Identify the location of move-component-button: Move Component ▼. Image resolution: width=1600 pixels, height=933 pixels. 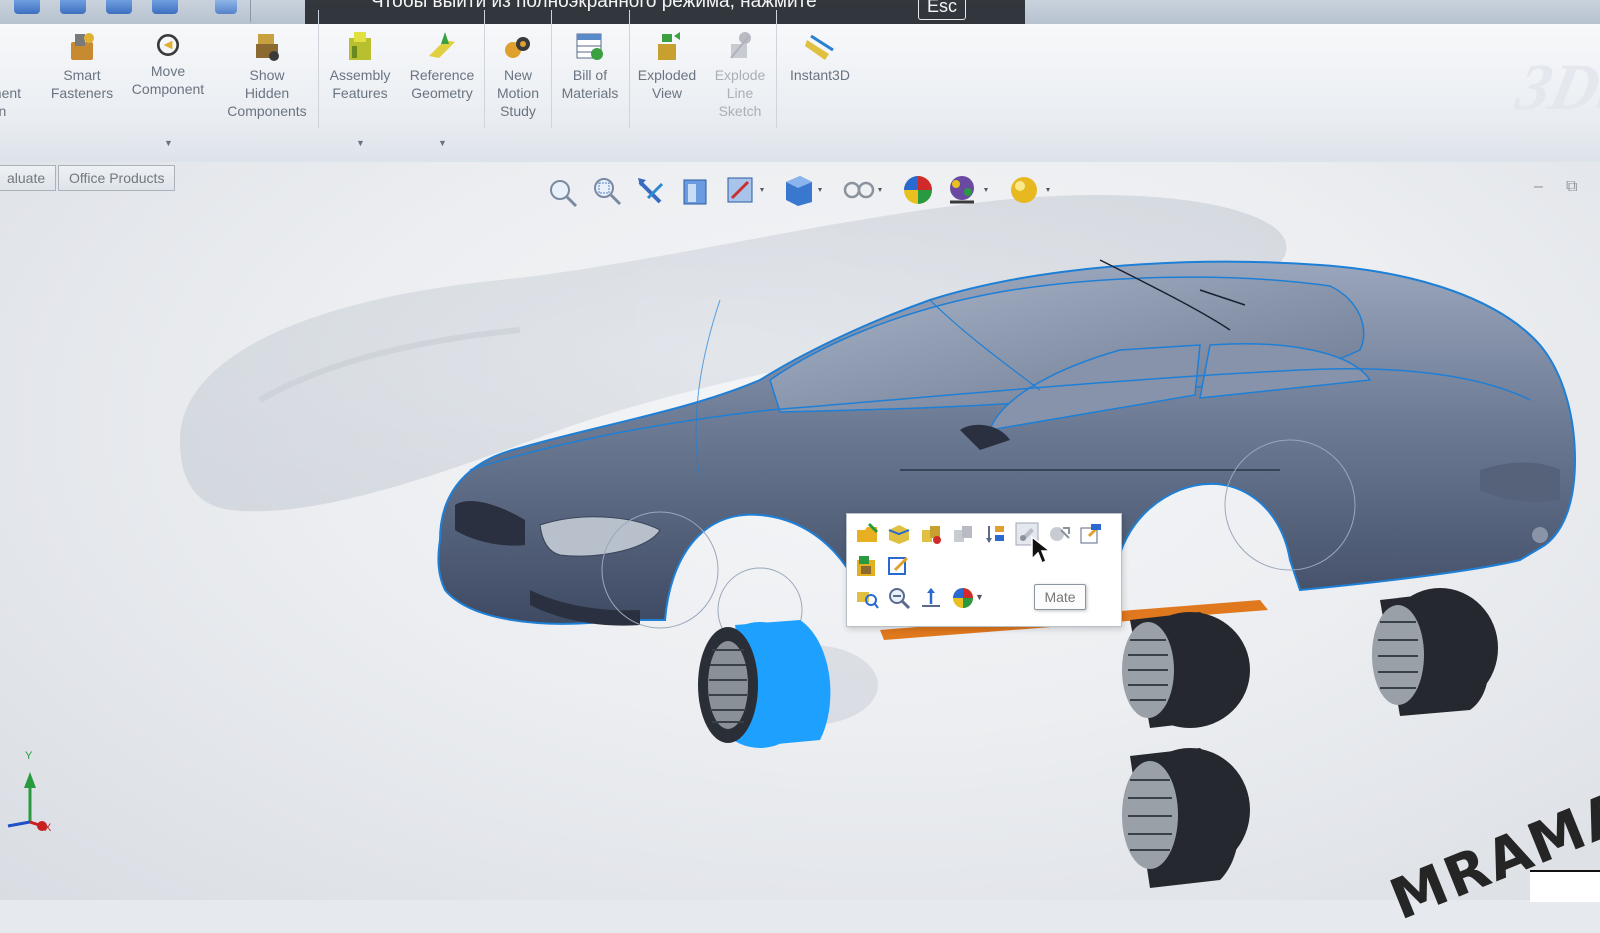
(168, 89).